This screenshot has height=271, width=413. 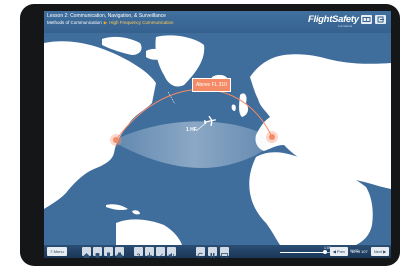 I want to click on book-icon, so click(x=366, y=19).